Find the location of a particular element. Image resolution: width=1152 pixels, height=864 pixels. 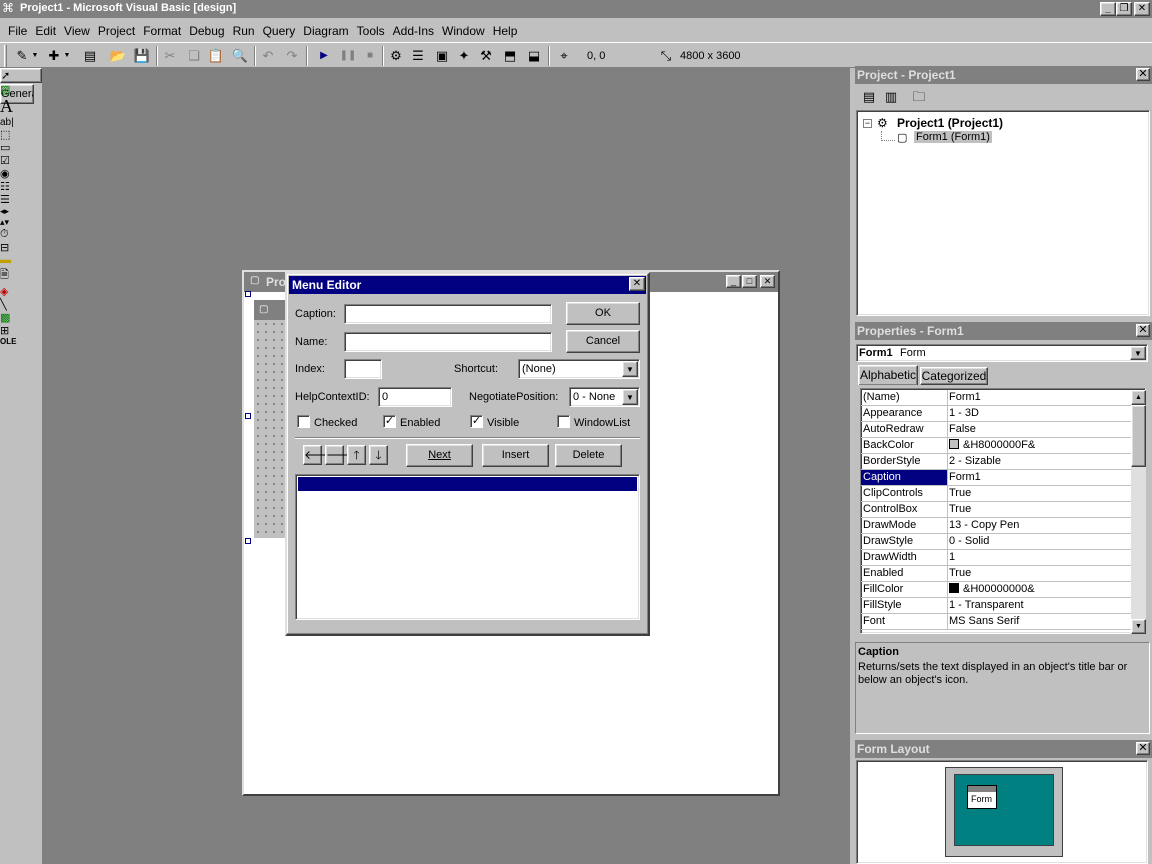

close-button: ✕ is located at coordinates (1142, 9).